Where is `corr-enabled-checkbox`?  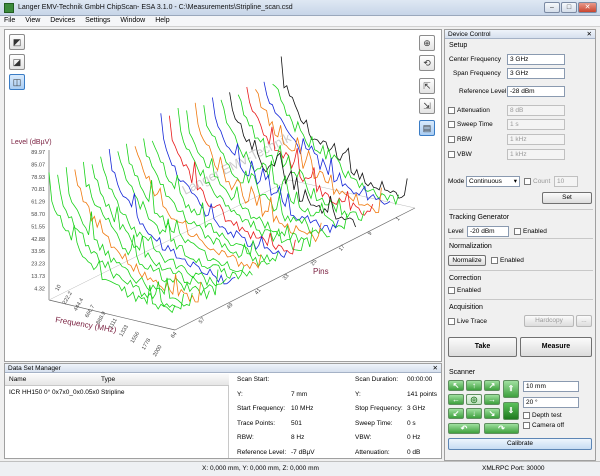 corr-enabled-checkbox is located at coordinates (451, 290).